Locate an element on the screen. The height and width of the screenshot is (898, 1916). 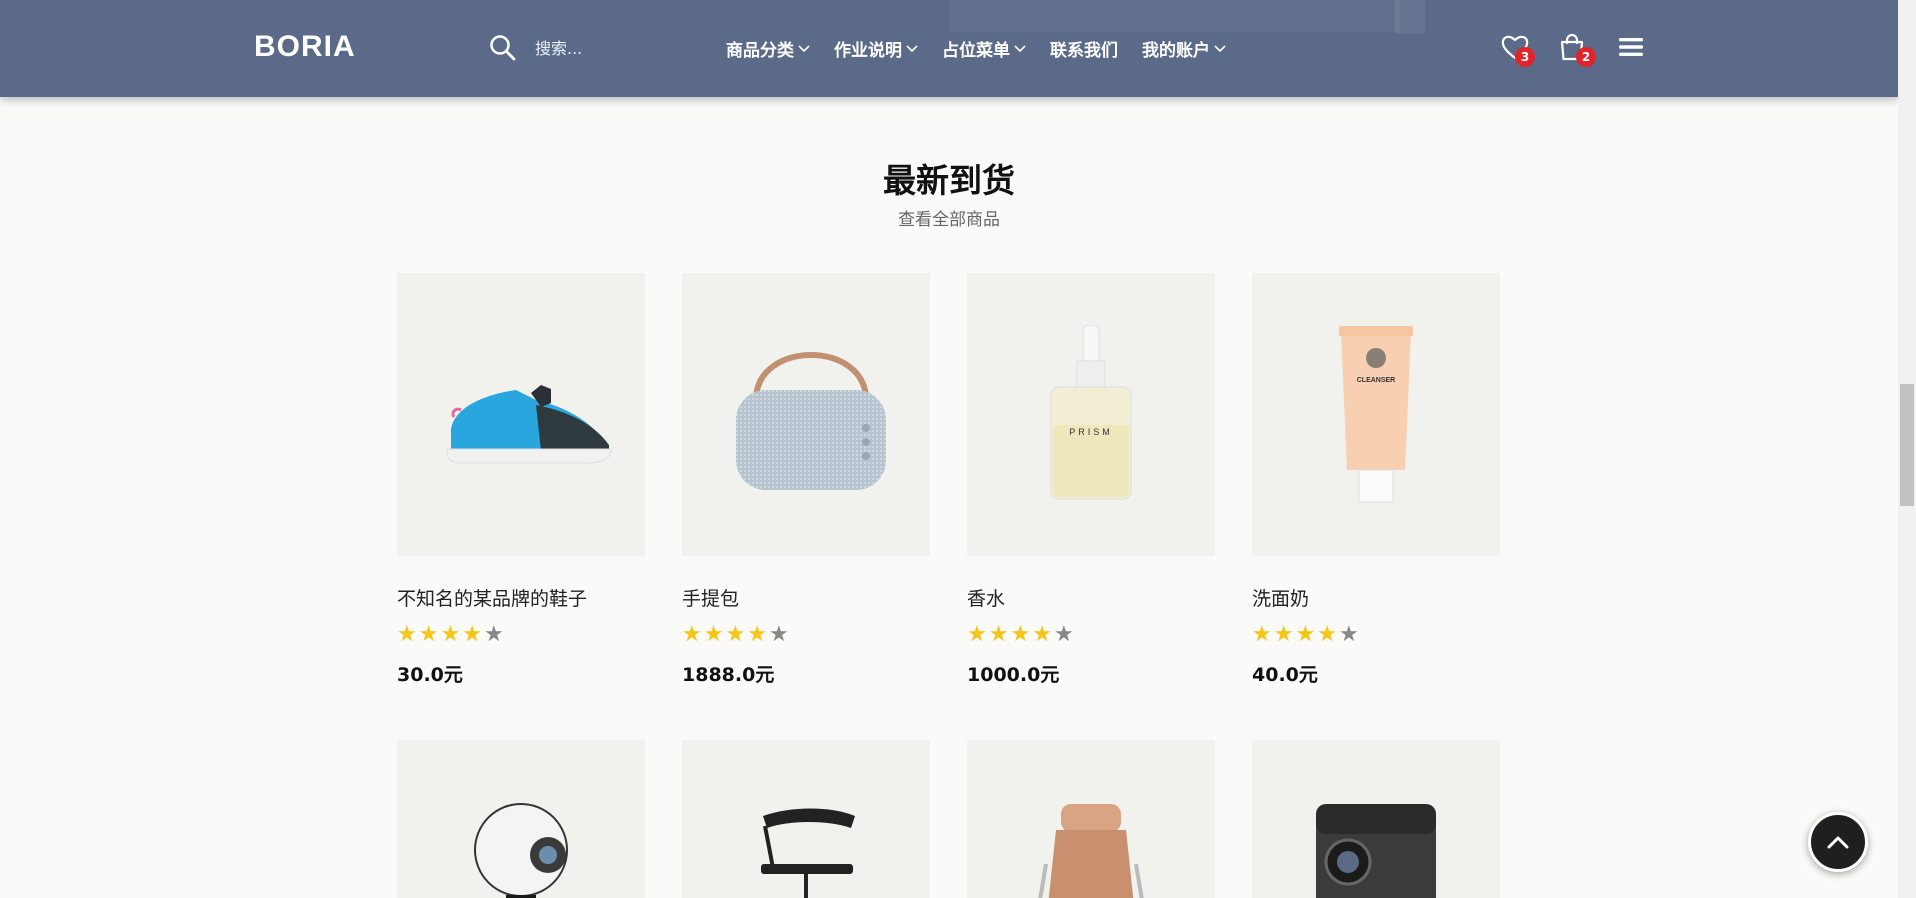
logo-text: BORIA is located at coordinates (305, 46).